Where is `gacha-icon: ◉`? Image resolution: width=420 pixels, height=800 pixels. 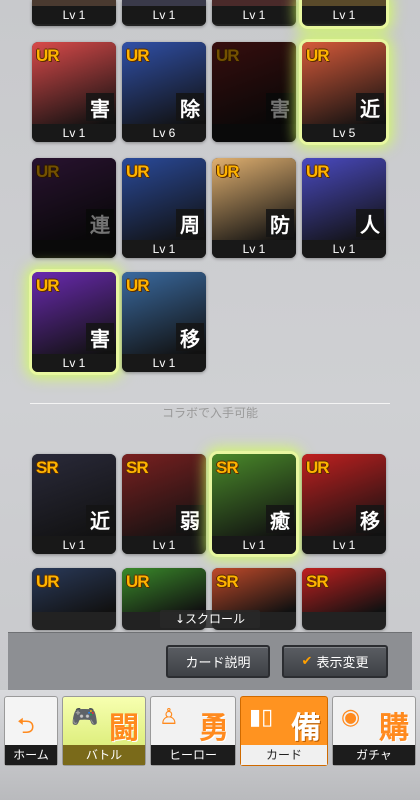
gacha-icon: ◉ is located at coordinates (351, 717).